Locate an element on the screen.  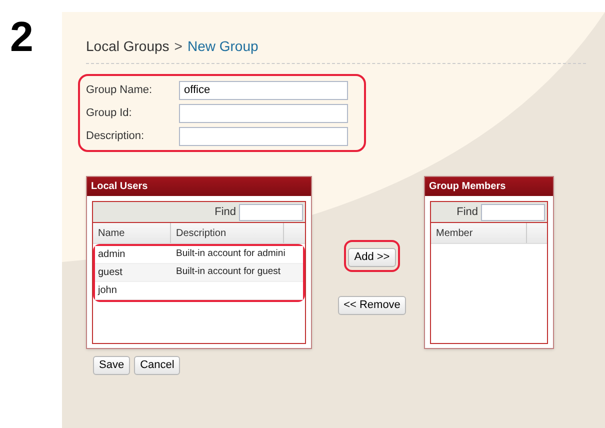
panel-title: Group Members is located at coordinates (467, 187).